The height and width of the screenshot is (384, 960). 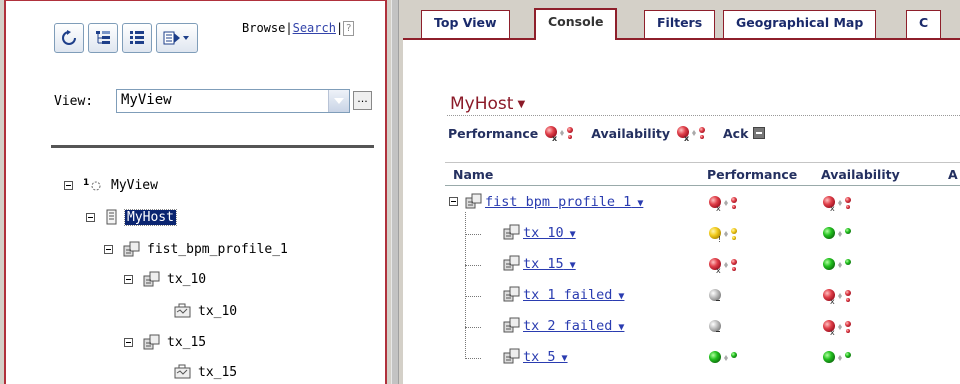 What do you see at coordinates (493, 133) in the screenshot?
I see `legend-performance-label: Performance` at bounding box center [493, 133].